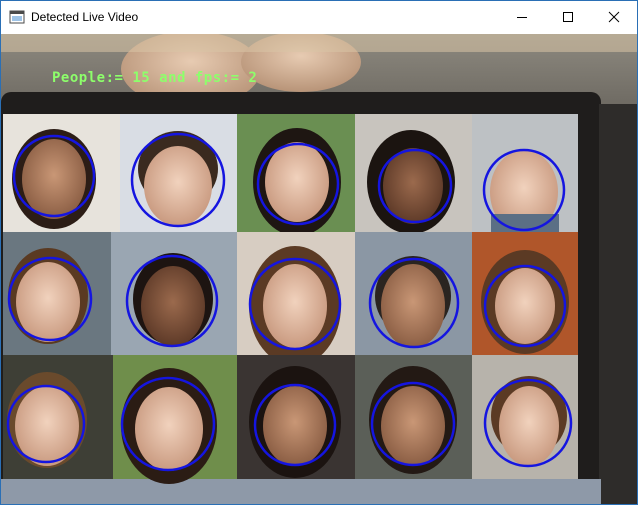 Image resolution: width=638 pixels, height=505 pixels. I want to click on detection-overlay-text: People:= 15 and fps:= 2, so click(155, 78).